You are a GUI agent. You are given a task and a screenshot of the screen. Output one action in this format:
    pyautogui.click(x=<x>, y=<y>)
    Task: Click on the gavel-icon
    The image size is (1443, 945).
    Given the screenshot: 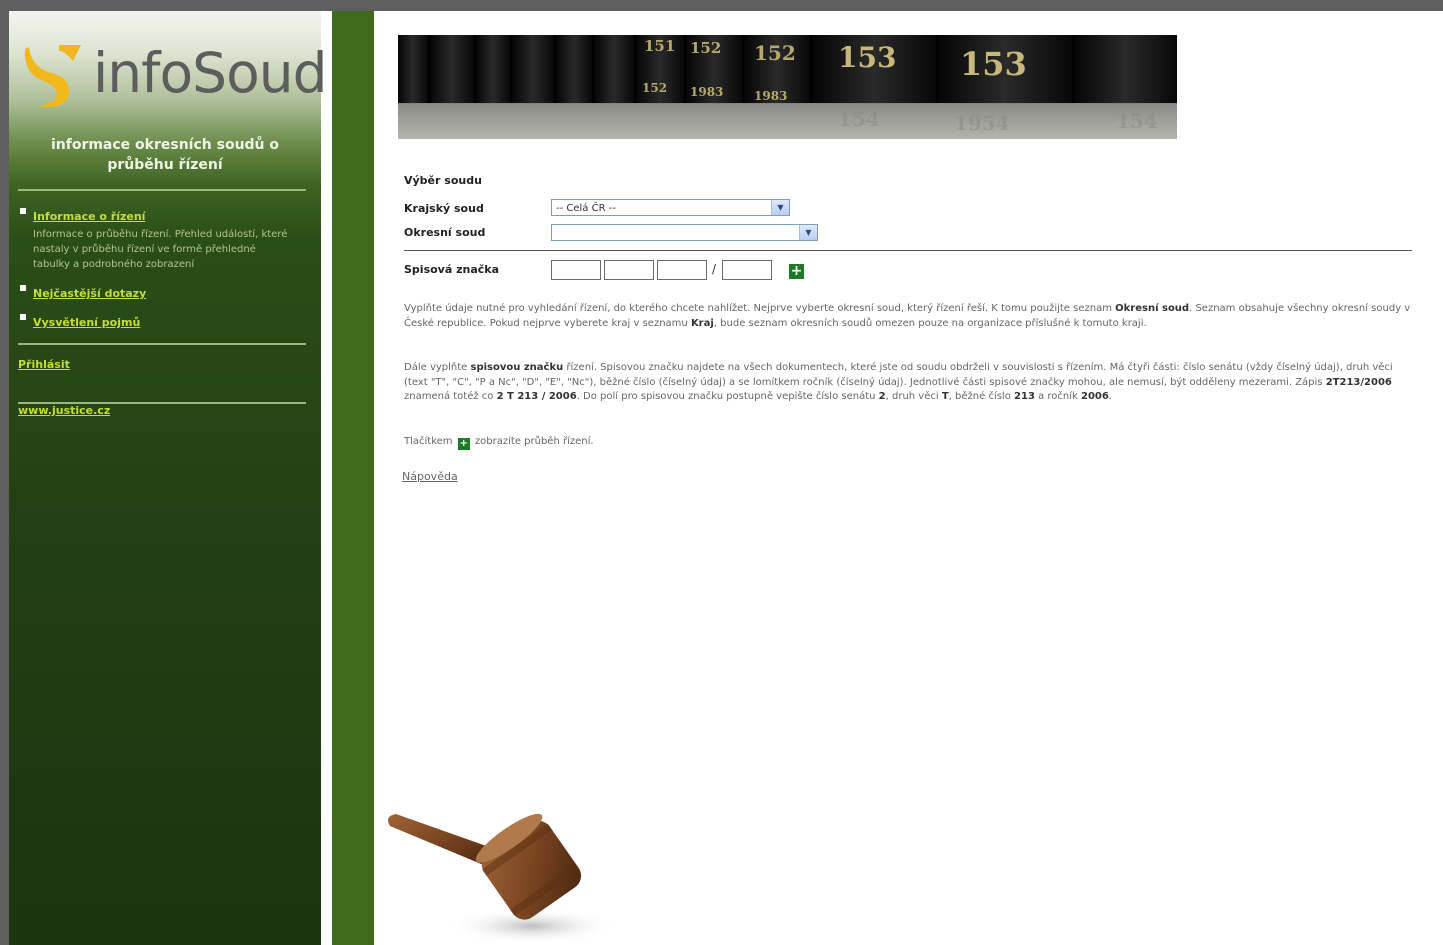 What is the action you would take?
    pyautogui.click(x=500, y=878)
    